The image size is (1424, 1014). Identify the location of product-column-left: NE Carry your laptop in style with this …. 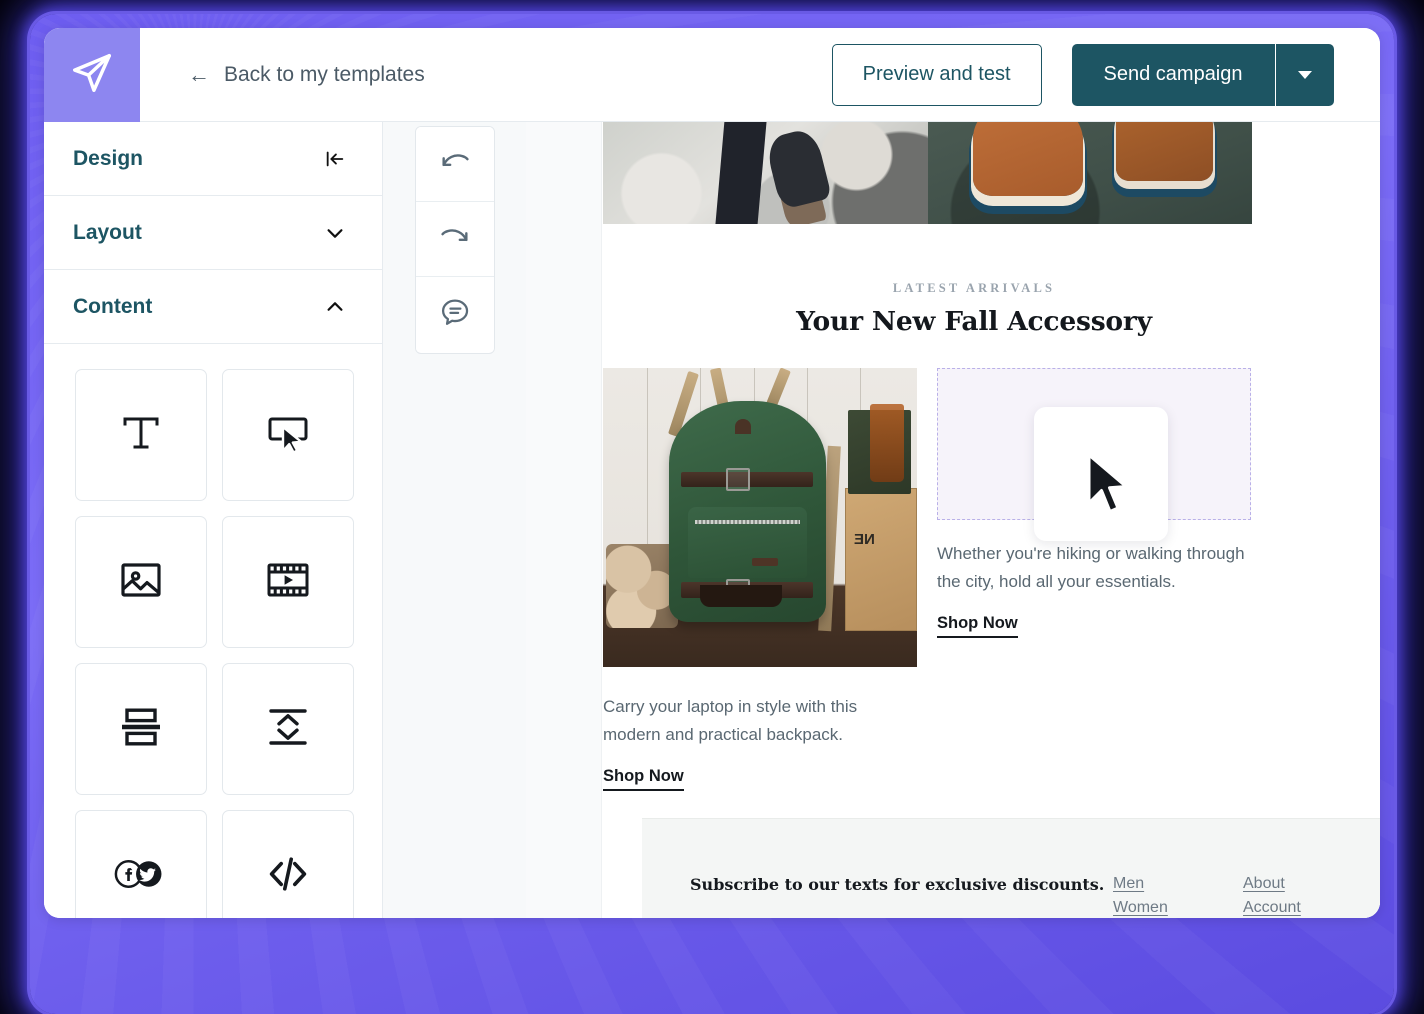
(760, 579).